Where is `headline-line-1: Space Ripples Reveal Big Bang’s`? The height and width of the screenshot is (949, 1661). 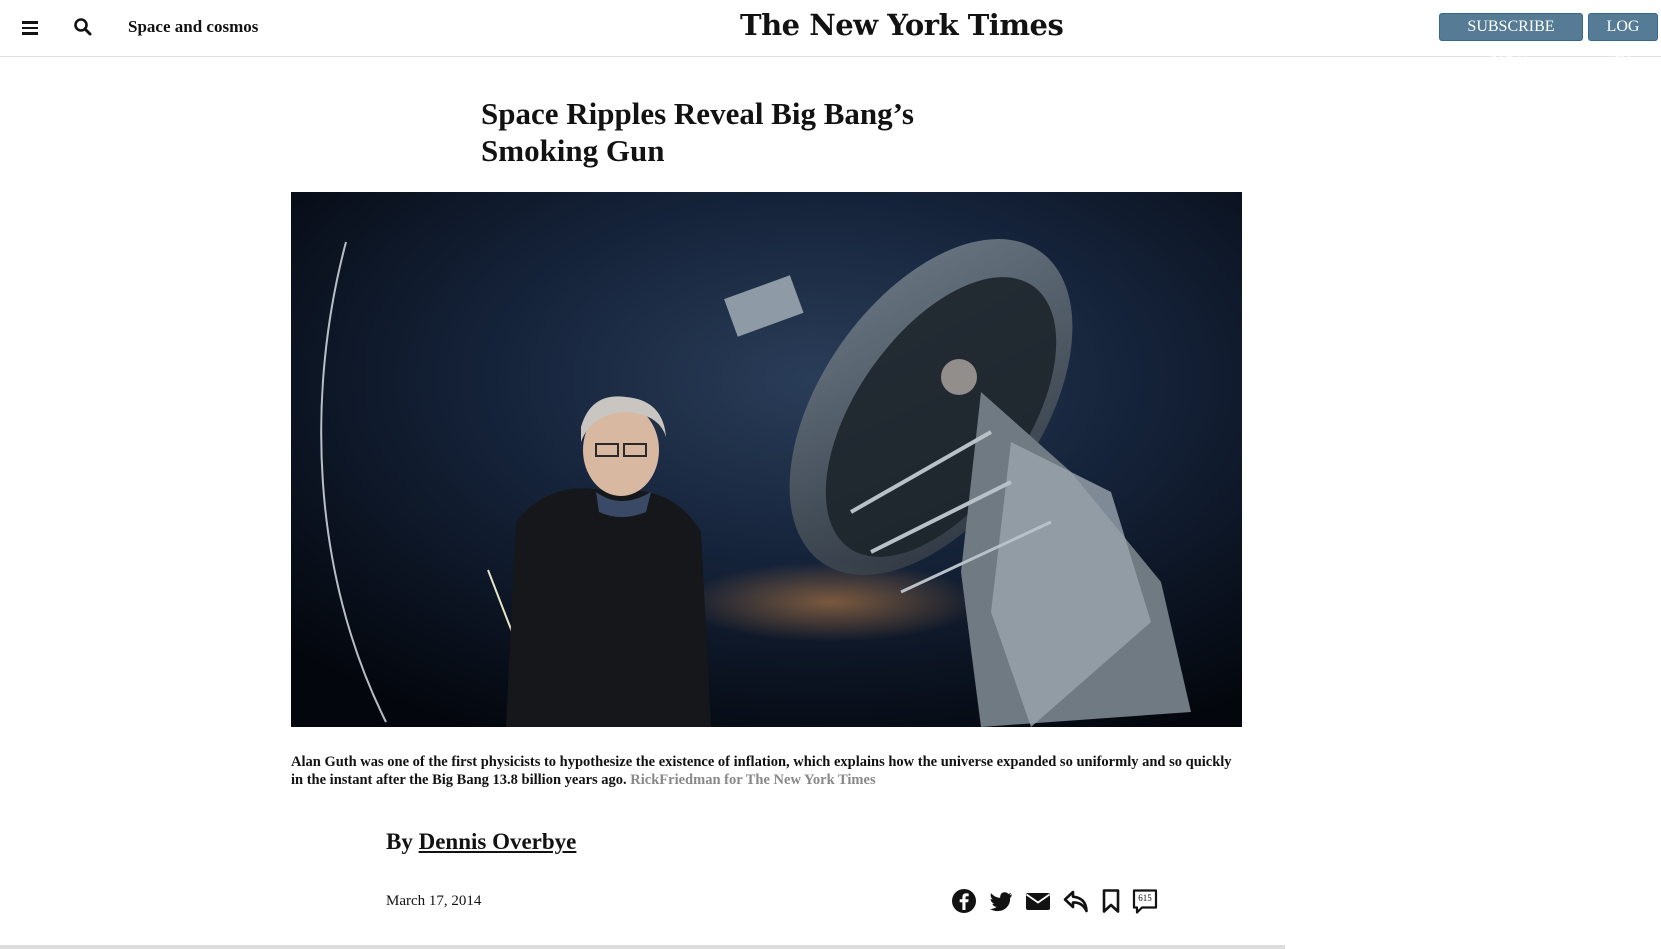 headline-line-1: Space Ripples Reveal Big Bang’s is located at coordinates (697, 113).